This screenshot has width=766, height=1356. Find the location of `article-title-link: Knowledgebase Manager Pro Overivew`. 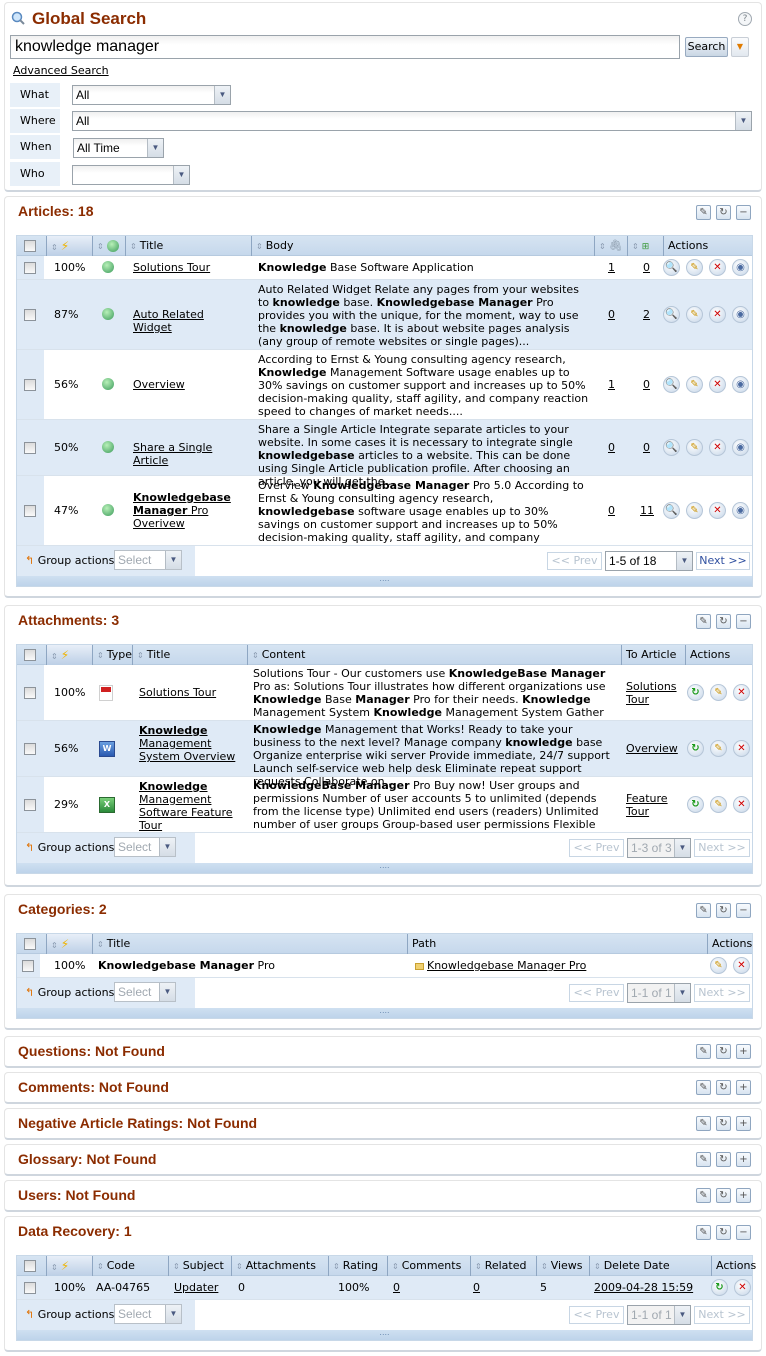

article-title-link: Knowledgebase Manager Pro Overivew is located at coordinates (188, 510).